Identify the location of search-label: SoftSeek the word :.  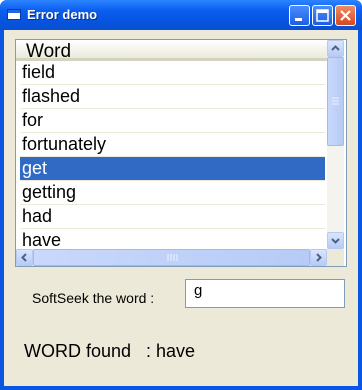
(93, 298).